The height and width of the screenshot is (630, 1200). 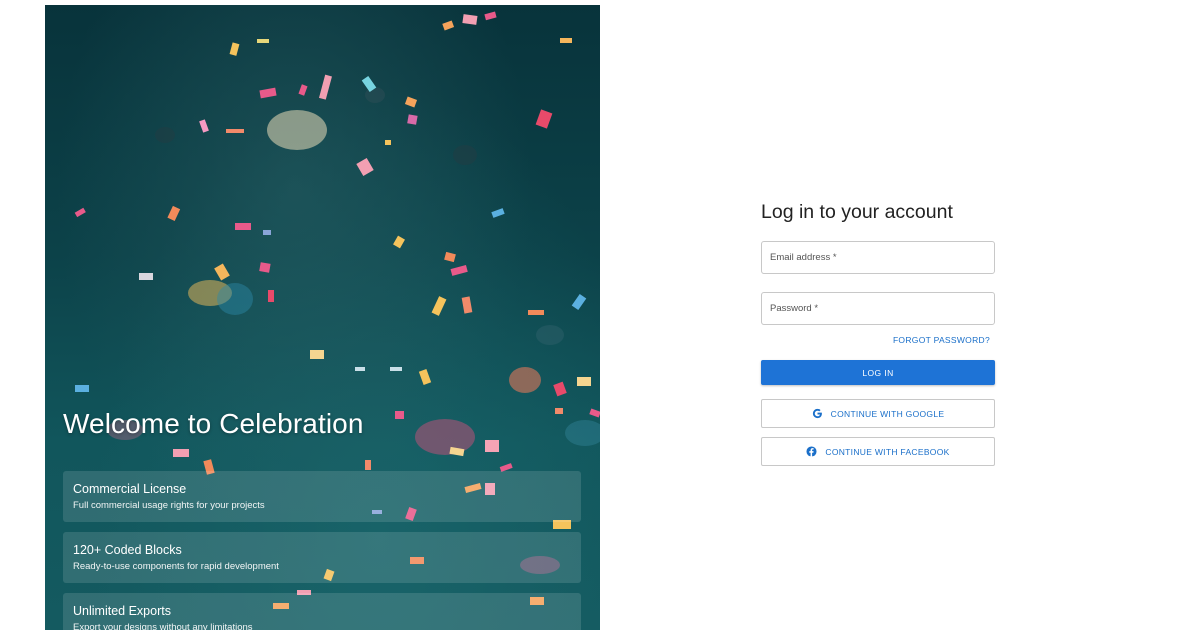 What do you see at coordinates (857, 212) in the screenshot?
I see `login-title: Log in to your account` at bounding box center [857, 212].